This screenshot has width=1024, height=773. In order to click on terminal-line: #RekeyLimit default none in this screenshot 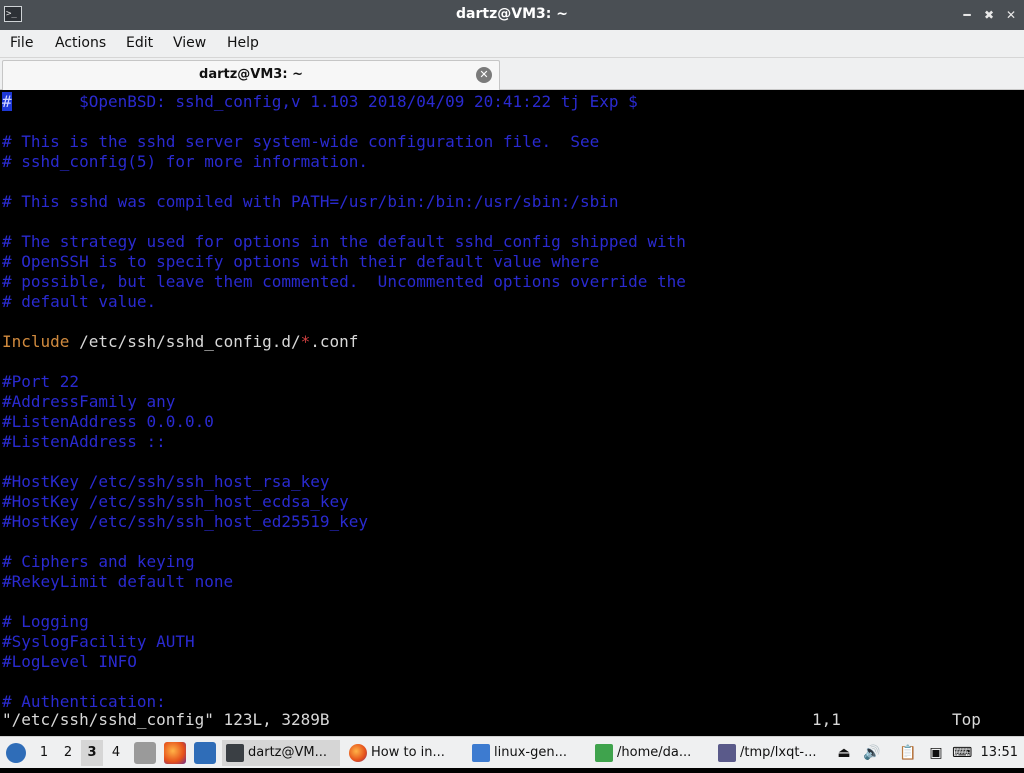, I will do `click(117, 582)`.